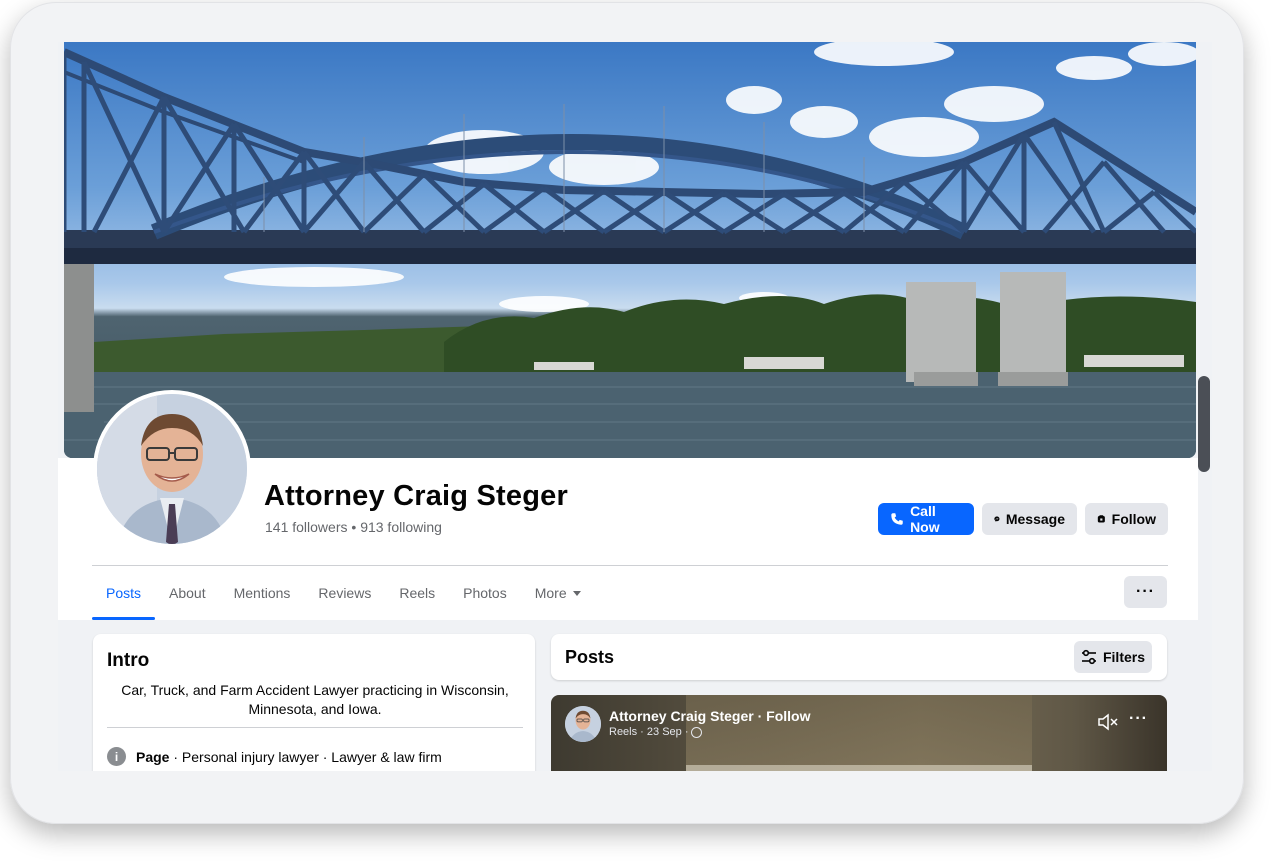 The width and height of the screenshot is (1280, 867). I want to click on tab-posts: Posts, so click(124, 593).